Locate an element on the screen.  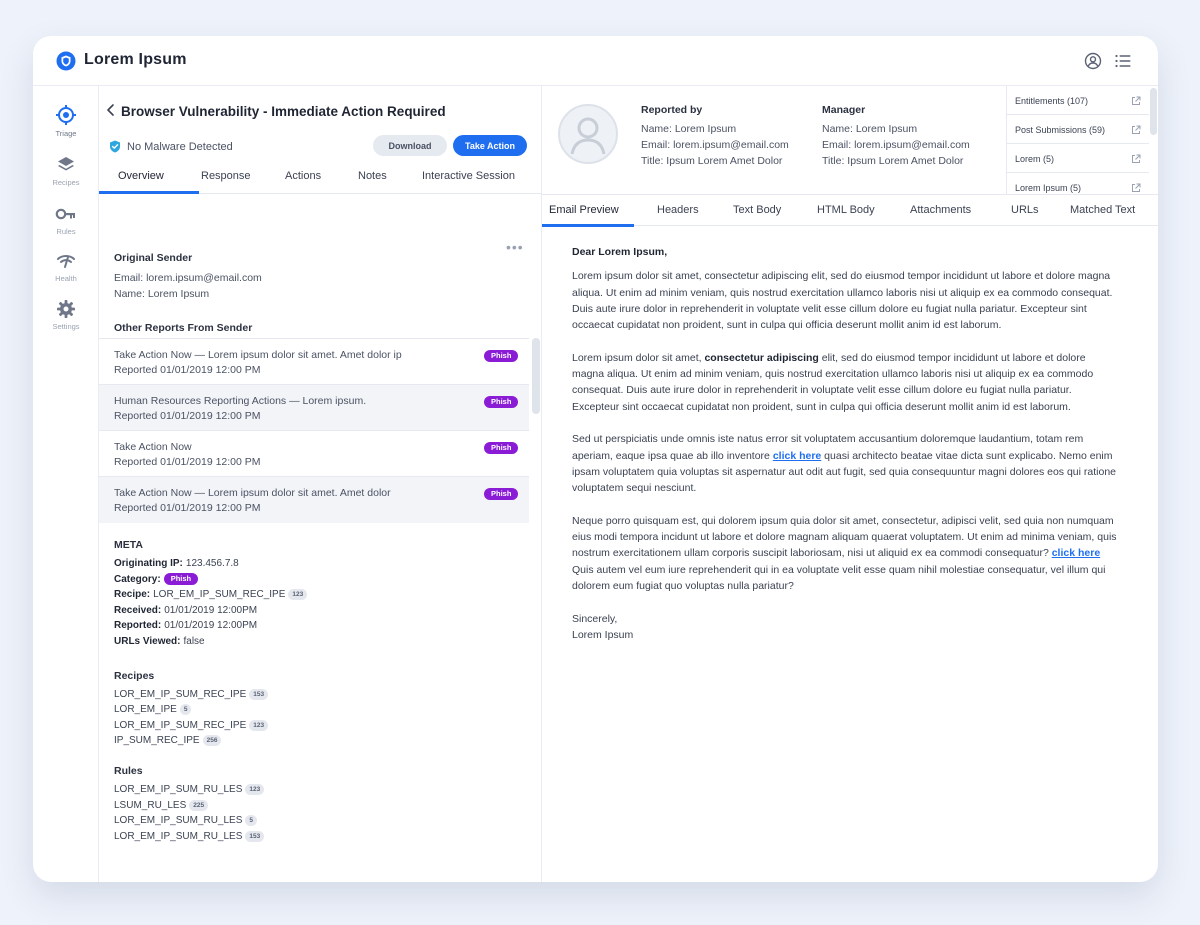
recipe-item: LOR_EM_IPE 5 is located at coordinates (153, 709).